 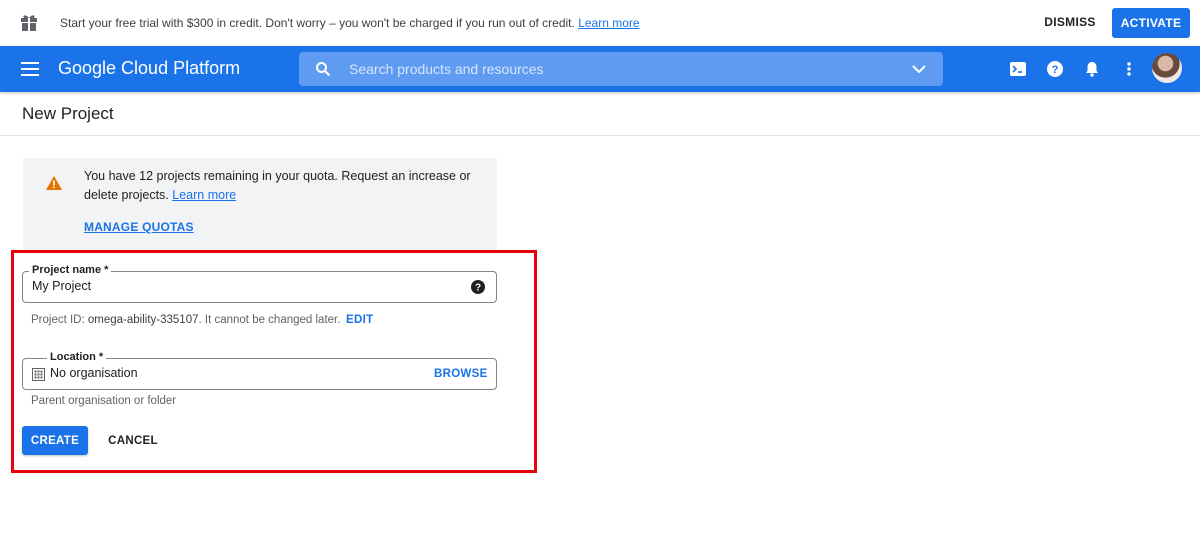 What do you see at coordinates (919, 69) in the screenshot?
I see `chevron-down-icon` at bounding box center [919, 69].